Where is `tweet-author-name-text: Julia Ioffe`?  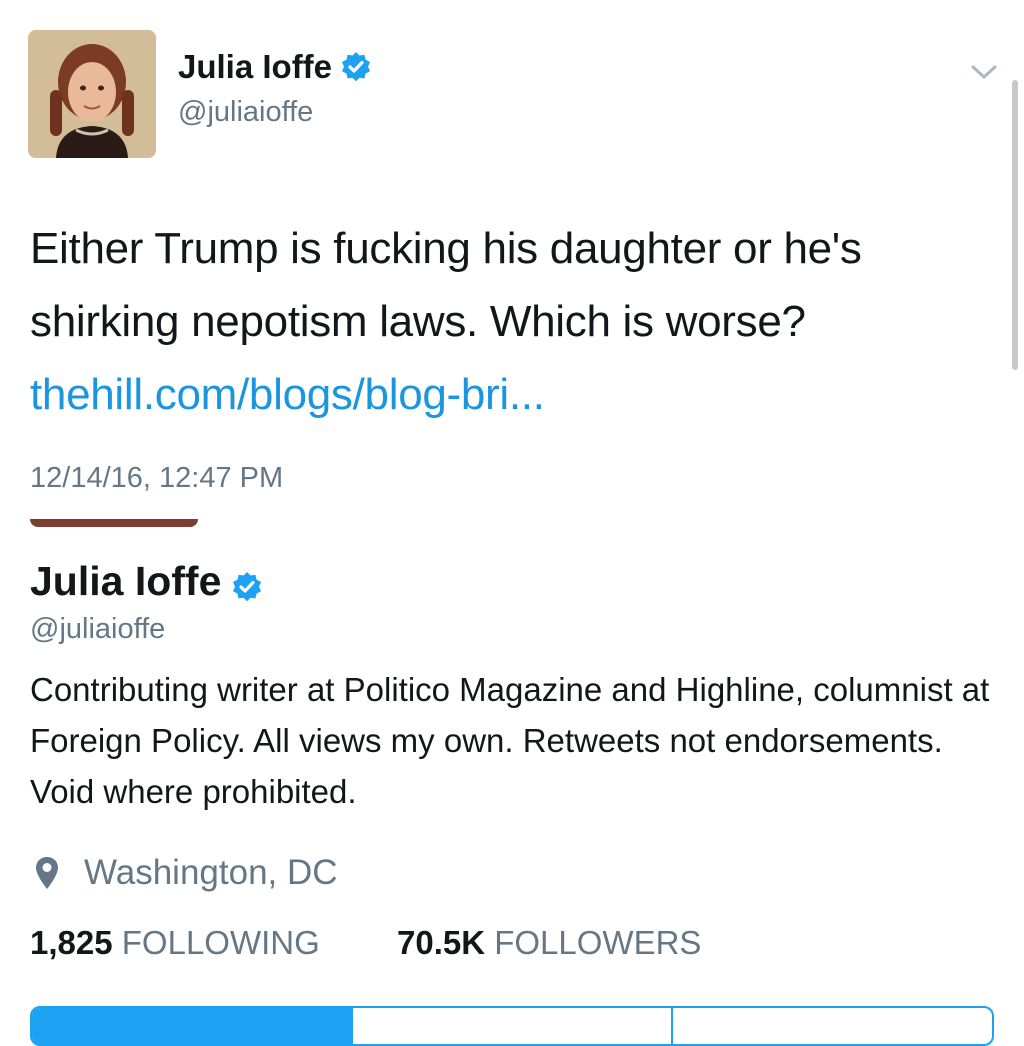 tweet-author-name-text: Julia Ioffe is located at coordinates (255, 67).